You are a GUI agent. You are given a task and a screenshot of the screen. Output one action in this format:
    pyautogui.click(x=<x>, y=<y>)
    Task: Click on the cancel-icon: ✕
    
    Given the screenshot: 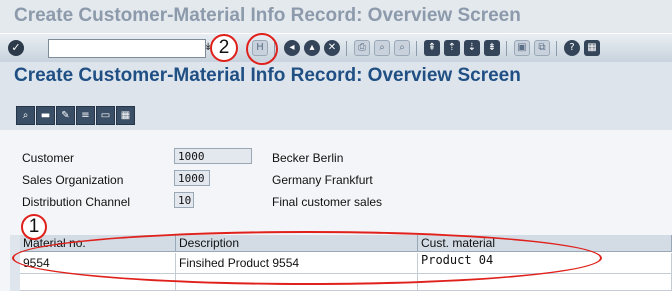 What is the action you would take?
    pyautogui.click(x=332, y=48)
    